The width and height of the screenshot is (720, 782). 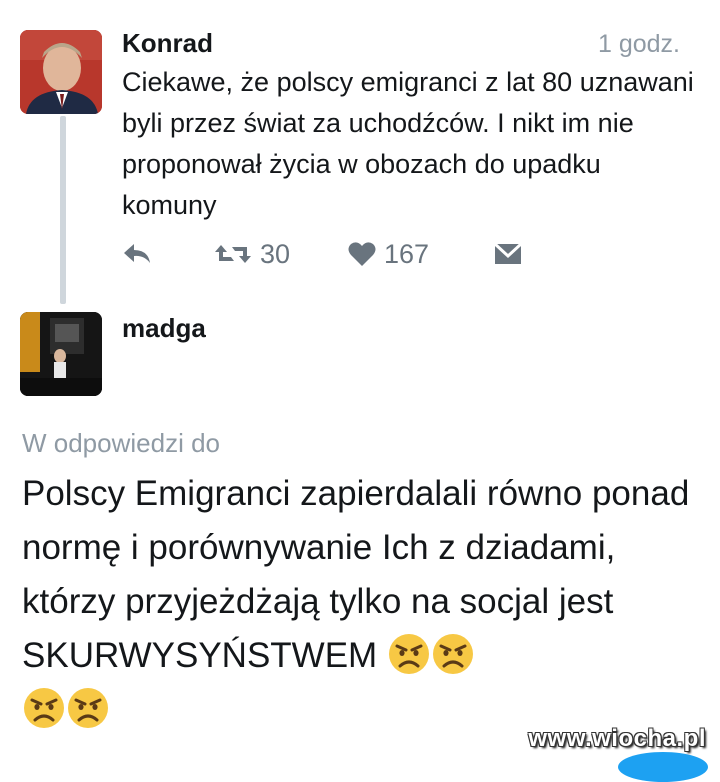 What do you see at coordinates (61, 354) in the screenshot?
I see `avatar-madga` at bounding box center [61, 354].